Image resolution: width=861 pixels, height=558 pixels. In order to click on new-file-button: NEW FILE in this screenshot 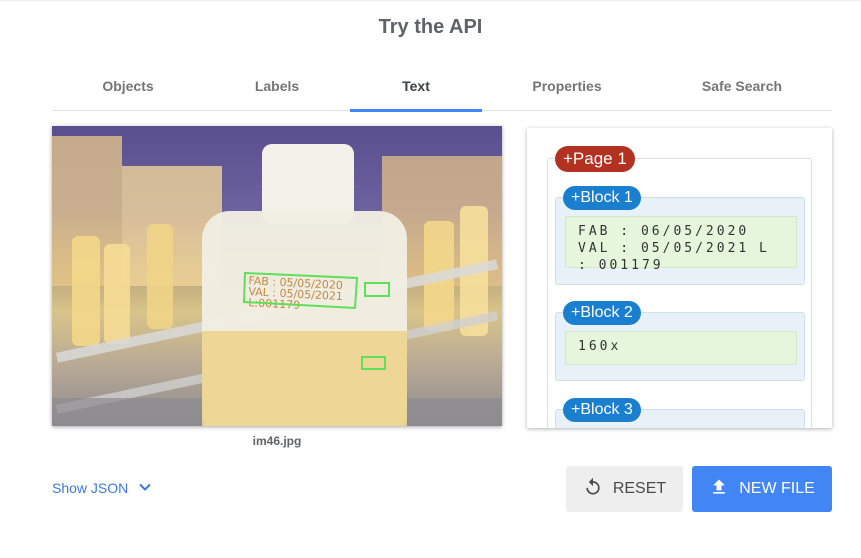, I will do `click(762, 489)`.